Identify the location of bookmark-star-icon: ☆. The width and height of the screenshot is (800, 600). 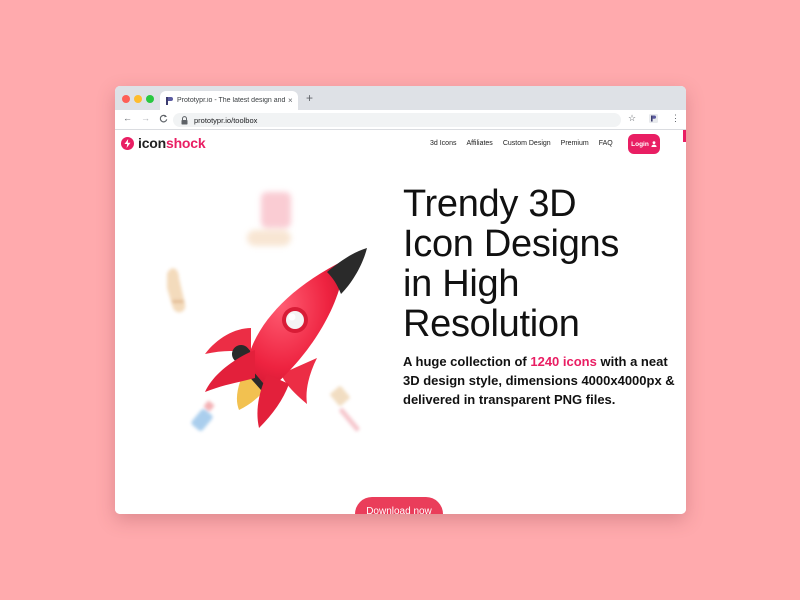
(632, 118).